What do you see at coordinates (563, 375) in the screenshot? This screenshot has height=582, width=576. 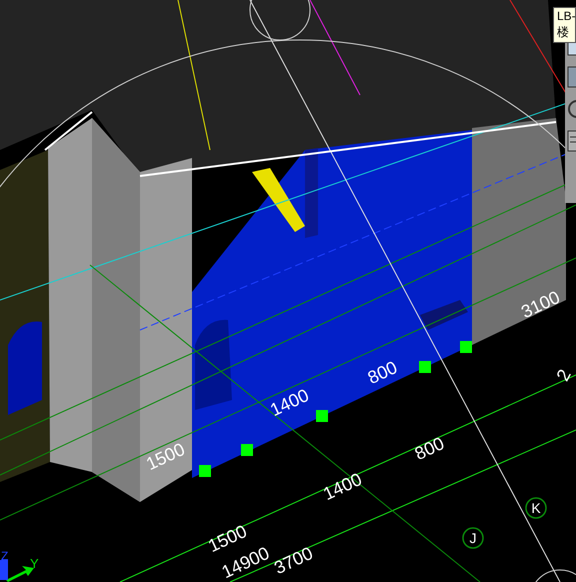 I see `dimension-label: 2` at bounding box center [563, 375].